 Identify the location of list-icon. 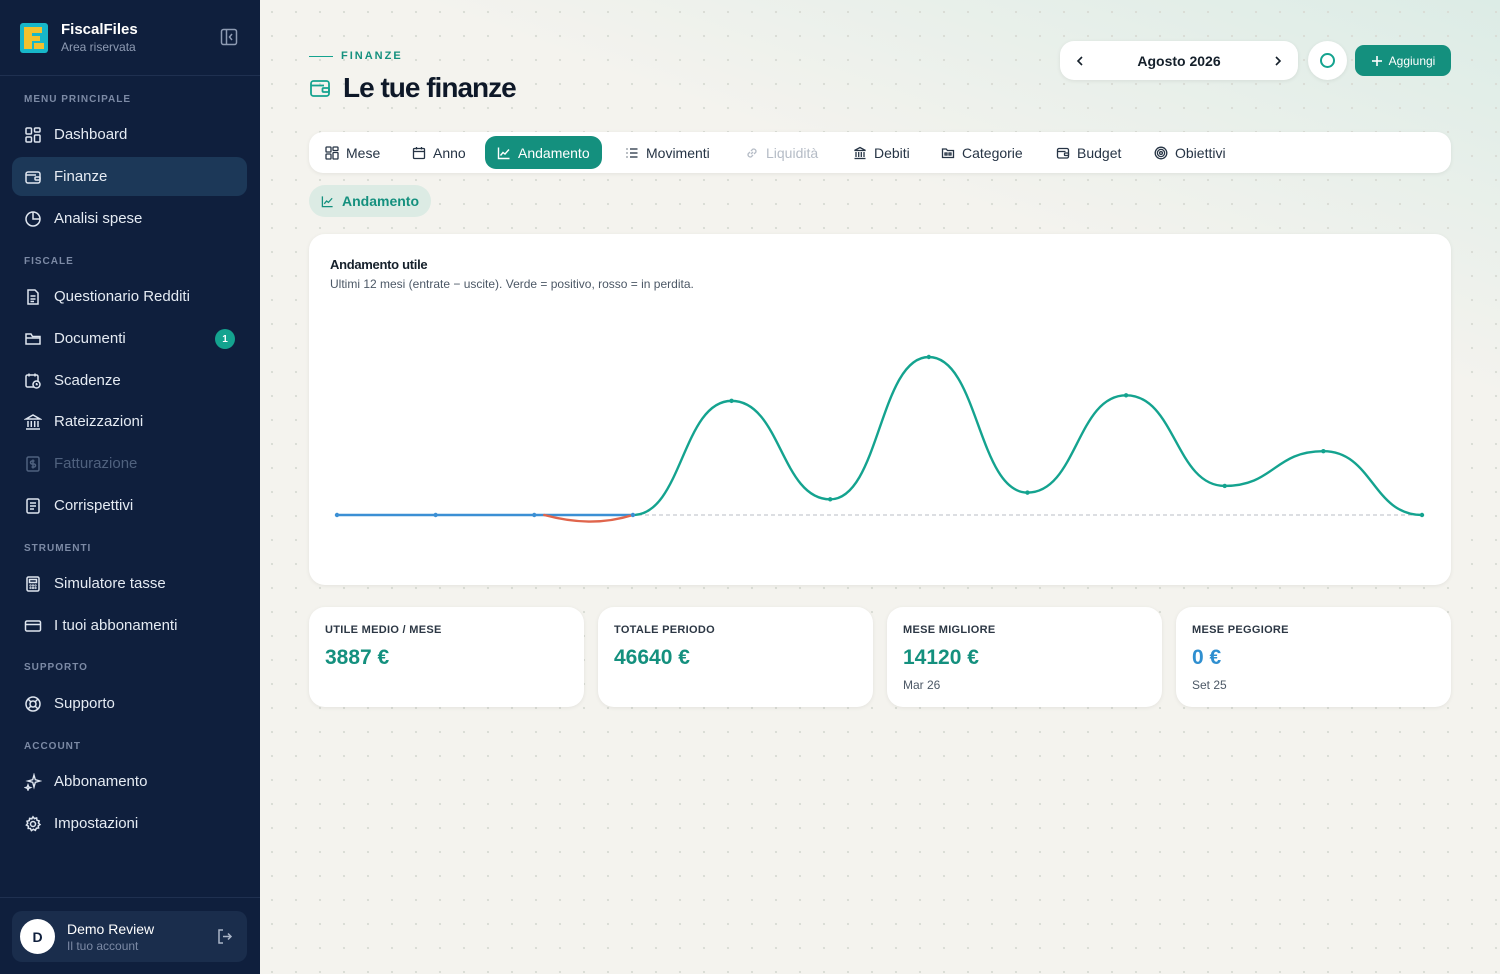
(632, 152).